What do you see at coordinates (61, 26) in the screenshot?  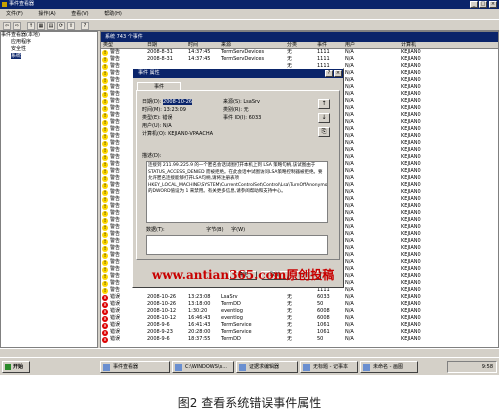 I see `refresh-icon: ⟳` at bounding box center [61, 26].